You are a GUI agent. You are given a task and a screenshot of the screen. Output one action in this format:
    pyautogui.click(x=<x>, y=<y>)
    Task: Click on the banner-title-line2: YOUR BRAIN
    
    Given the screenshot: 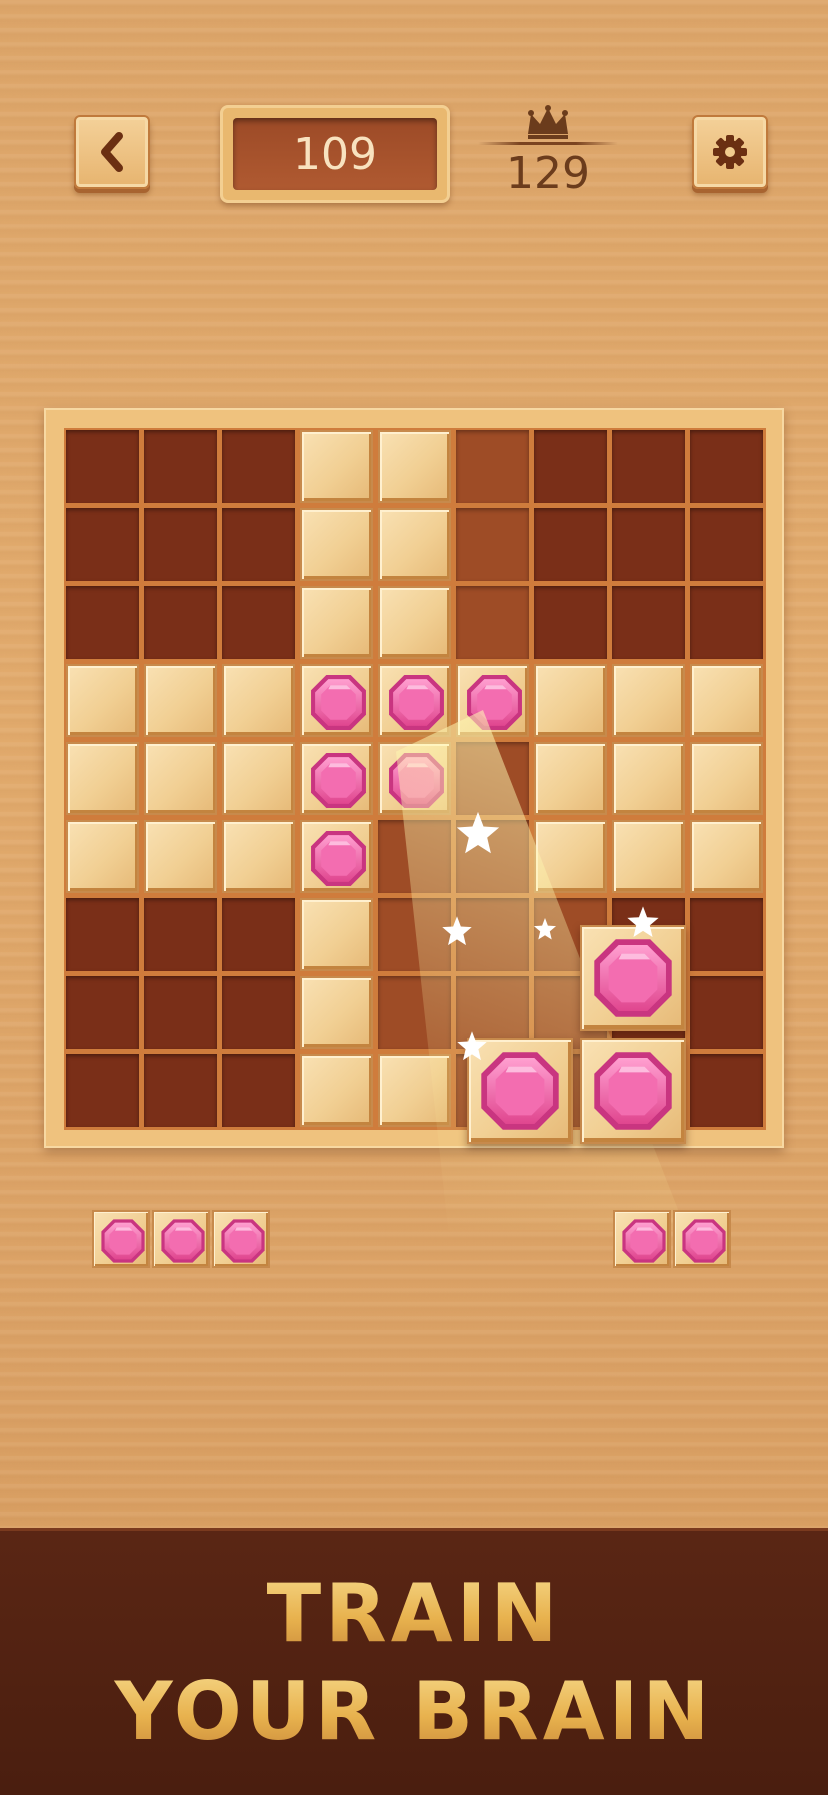 What is the action you would take?
    pyautogui.click(x=414, y=1711)
    